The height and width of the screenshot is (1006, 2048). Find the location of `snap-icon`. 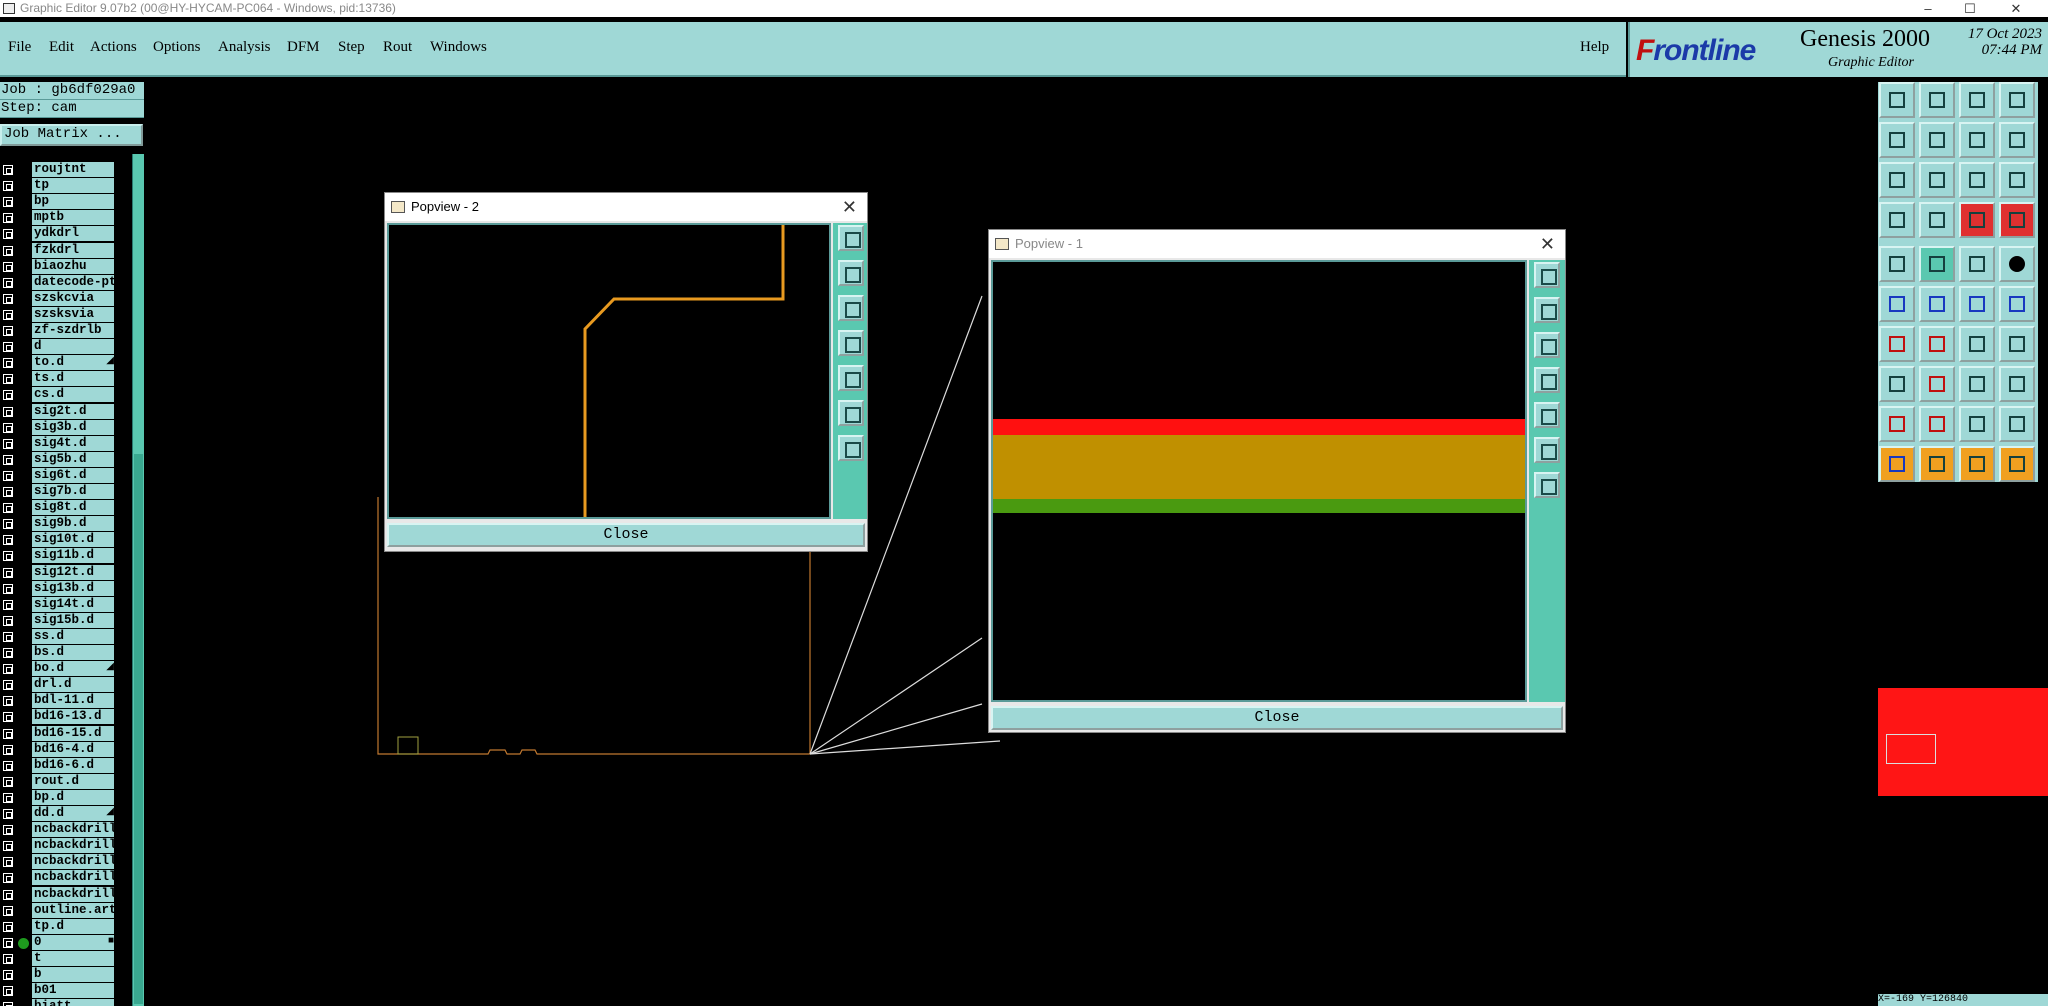

snap-icon is located at coordinates (1977, 140).